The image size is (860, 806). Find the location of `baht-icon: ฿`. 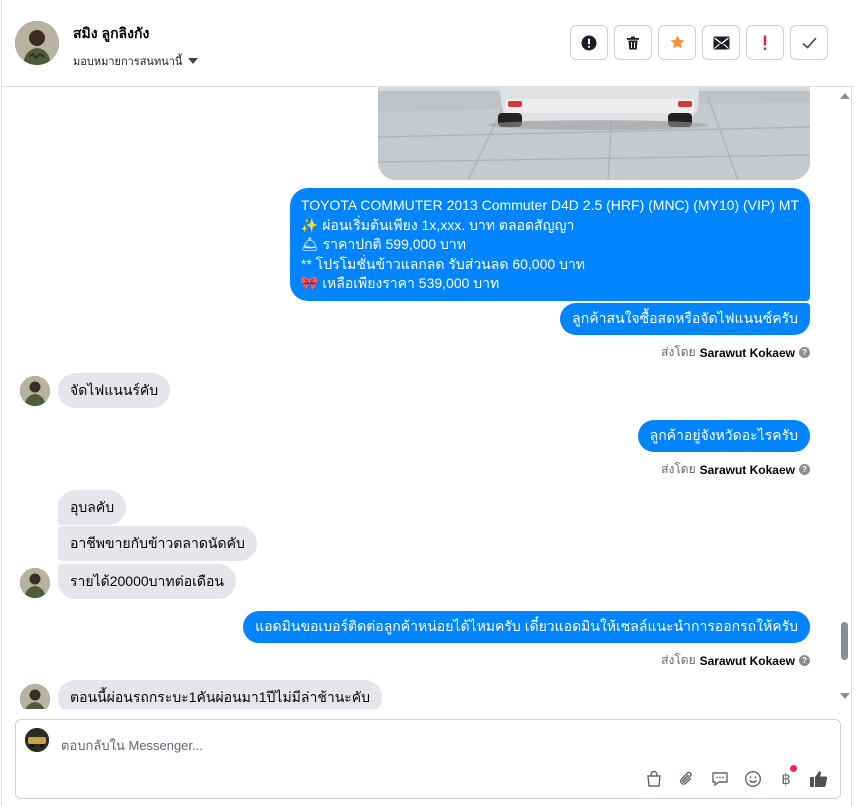

baht-icon: ฿ is located at coordinates (786, 779).